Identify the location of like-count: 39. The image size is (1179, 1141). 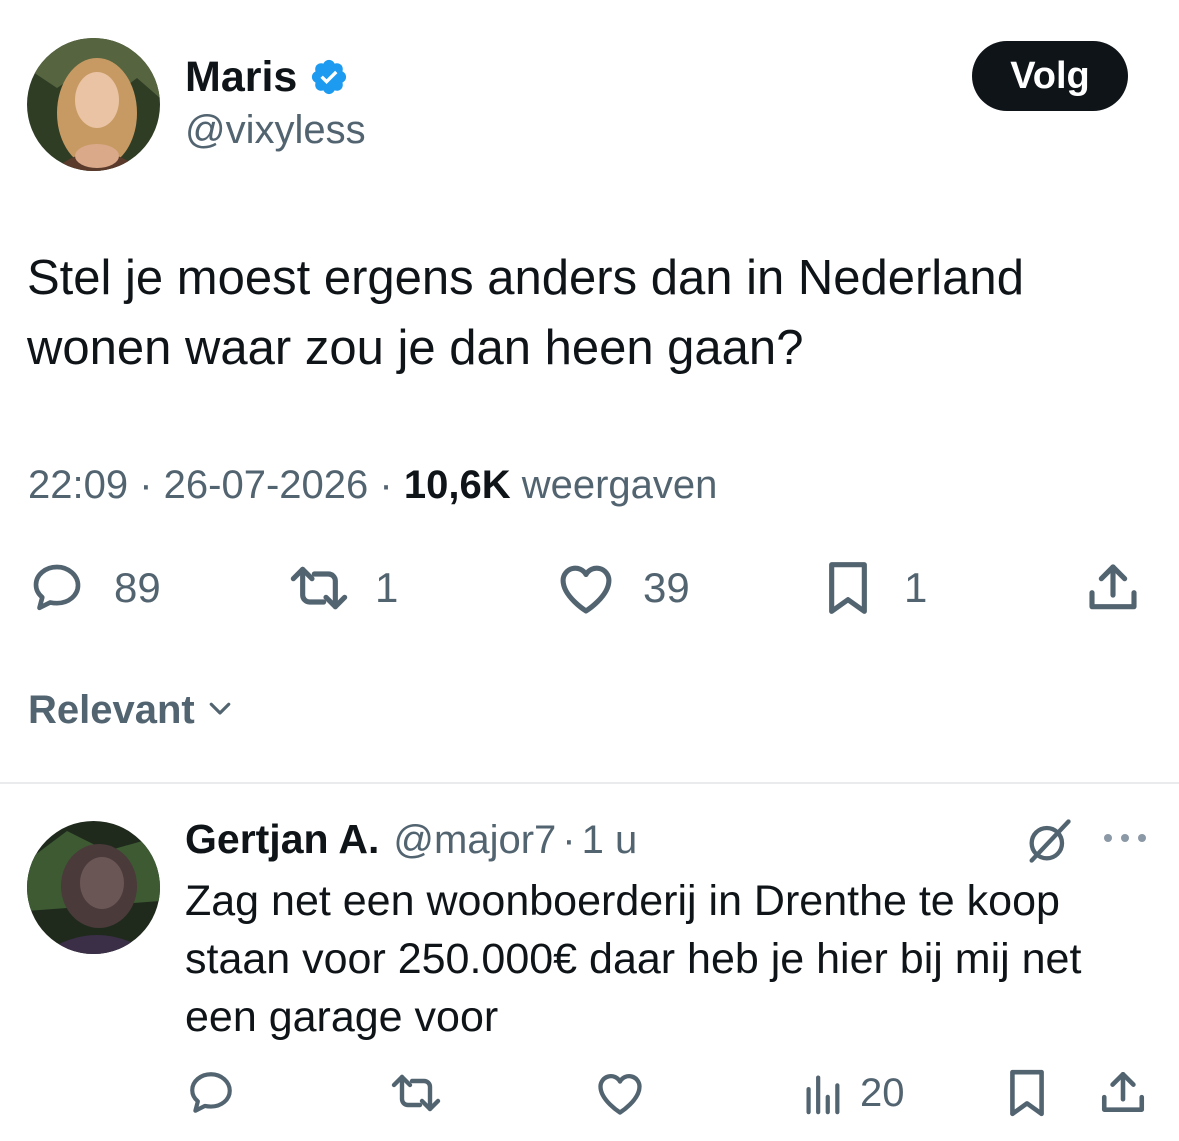
(666, 587).